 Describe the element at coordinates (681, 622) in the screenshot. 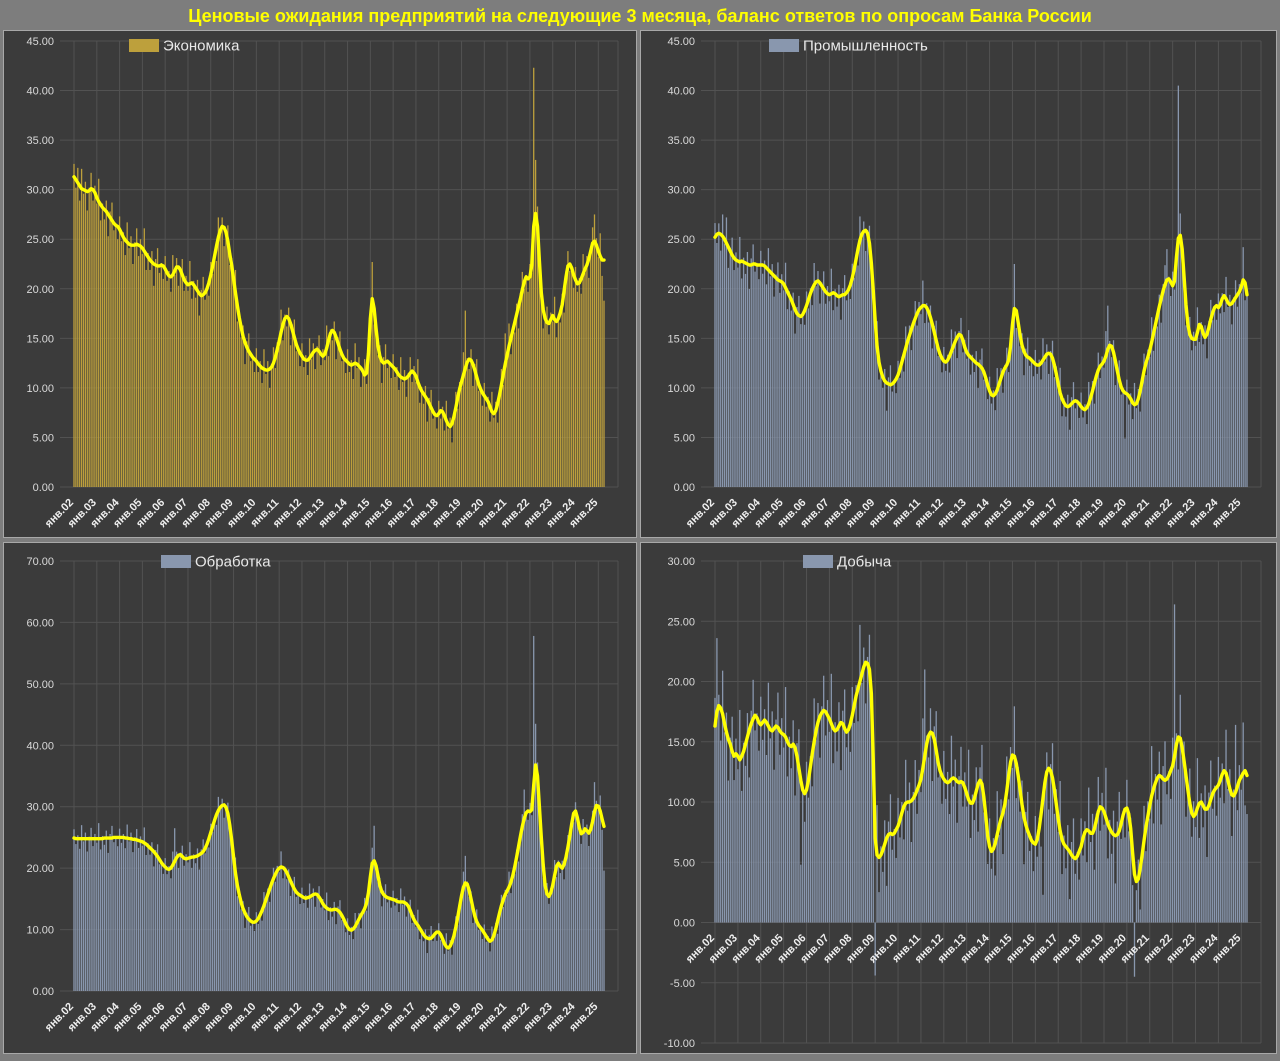

I see `y-tick-label: 25.00` at that location.